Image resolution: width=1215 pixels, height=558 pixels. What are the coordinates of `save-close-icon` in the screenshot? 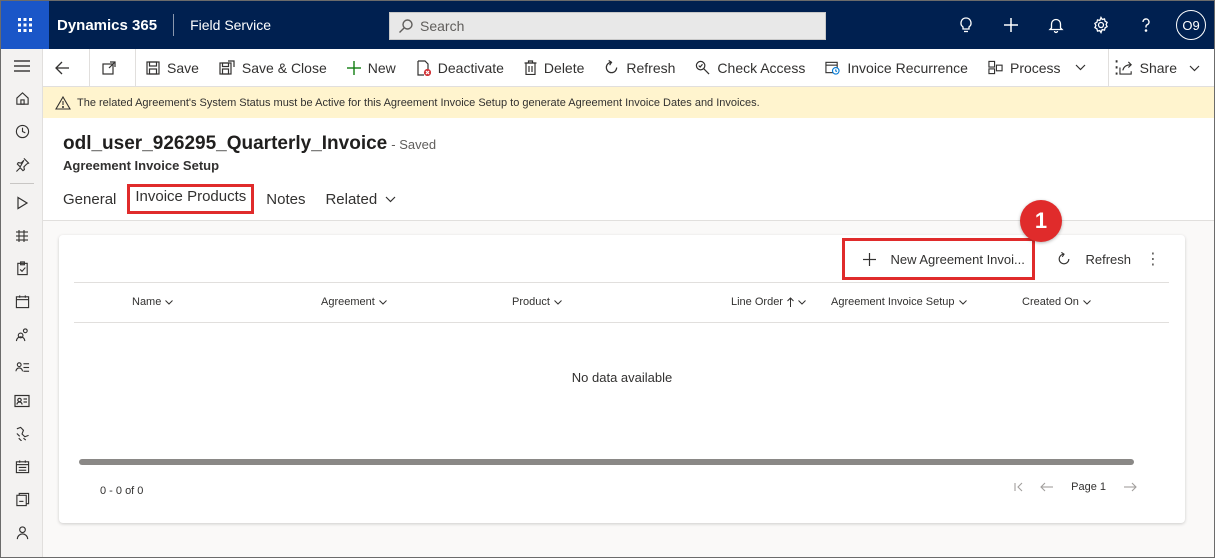 It's located at (227, 67).